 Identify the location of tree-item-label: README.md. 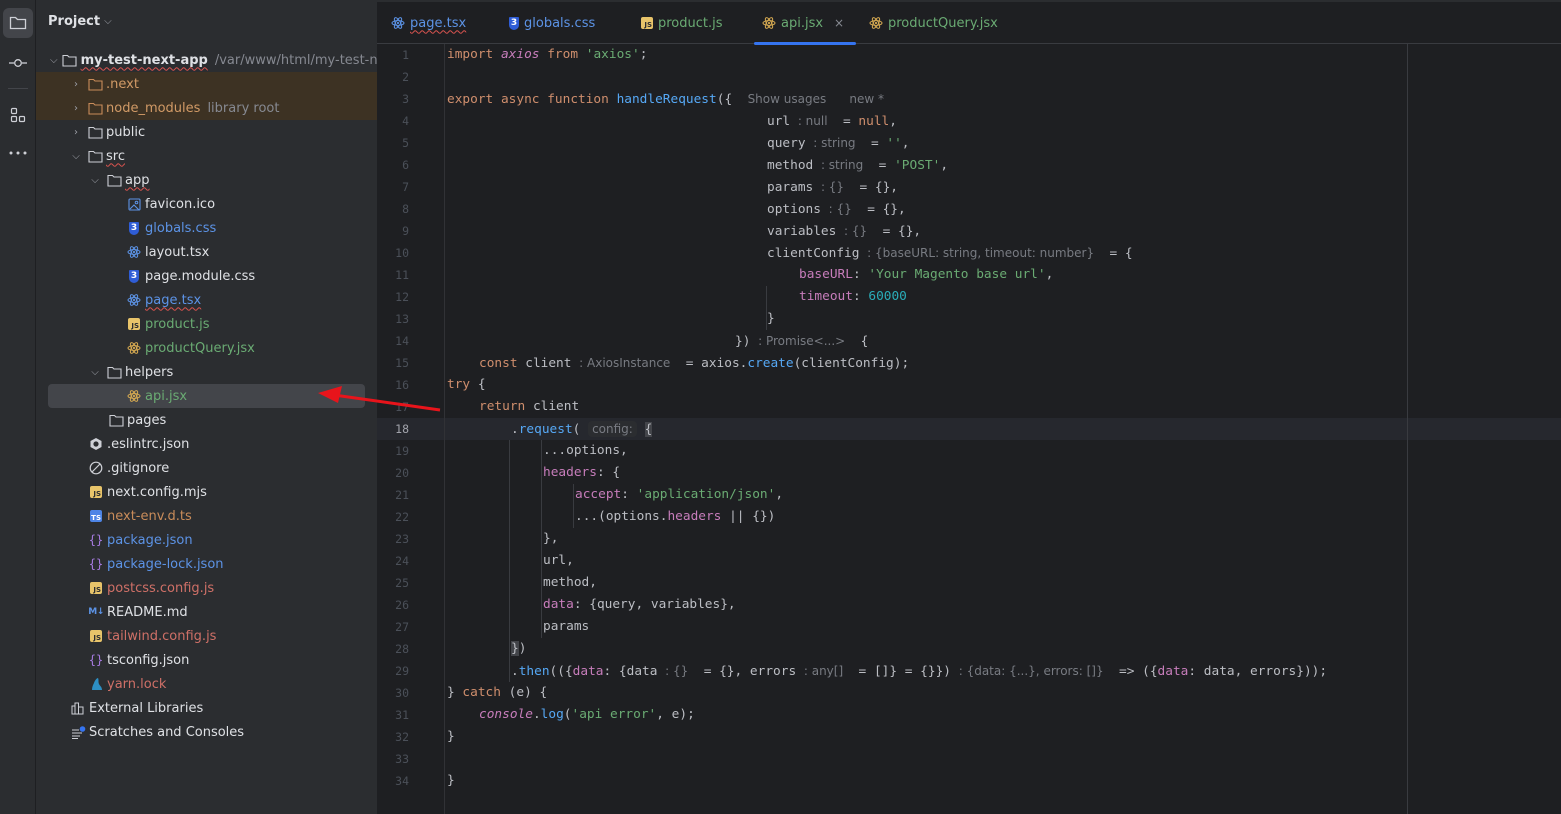
(147, 612).